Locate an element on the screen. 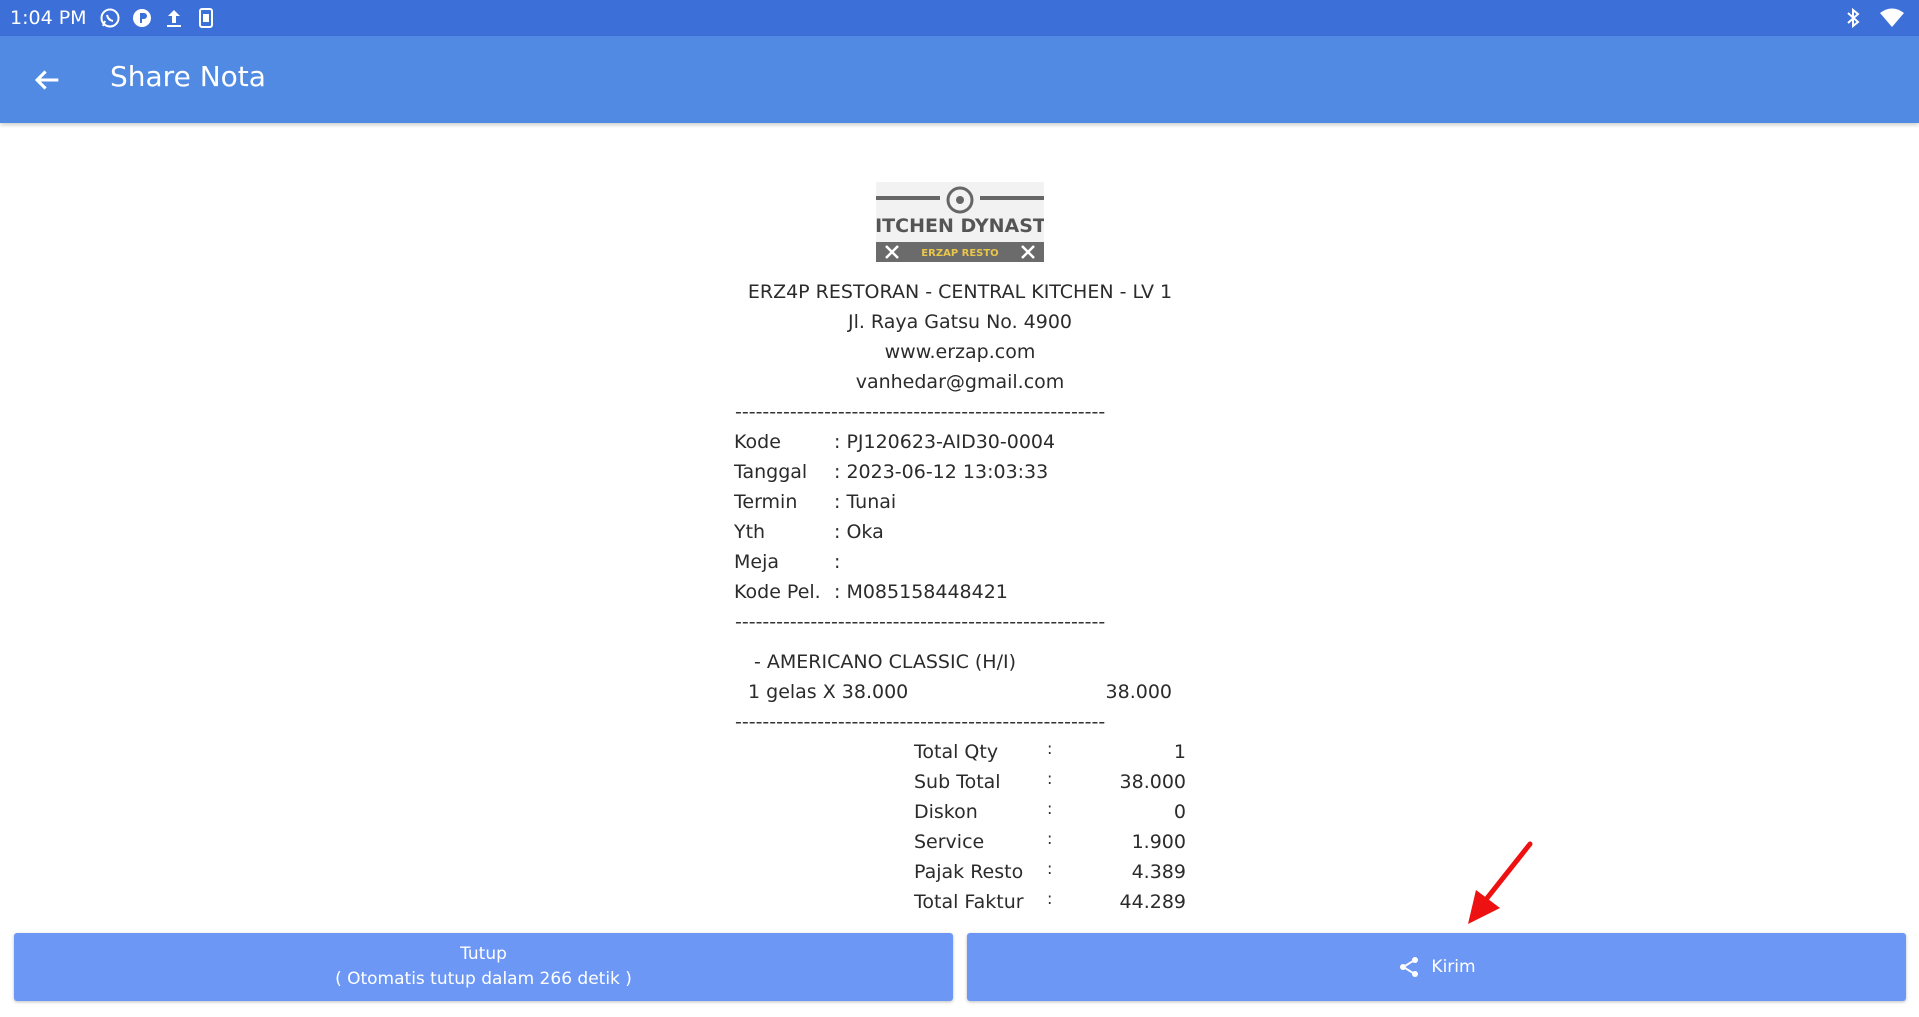 The width and height of the screenshot is (1919, 1017). total-faktur-label: Total Faktur is located at coordinates (969, 902).